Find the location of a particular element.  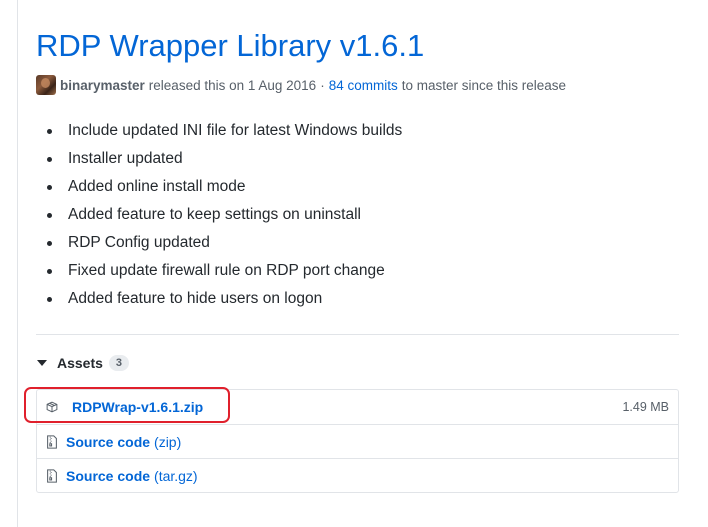

release-note-item: Added online install mode is located at coordinates (219, 187).